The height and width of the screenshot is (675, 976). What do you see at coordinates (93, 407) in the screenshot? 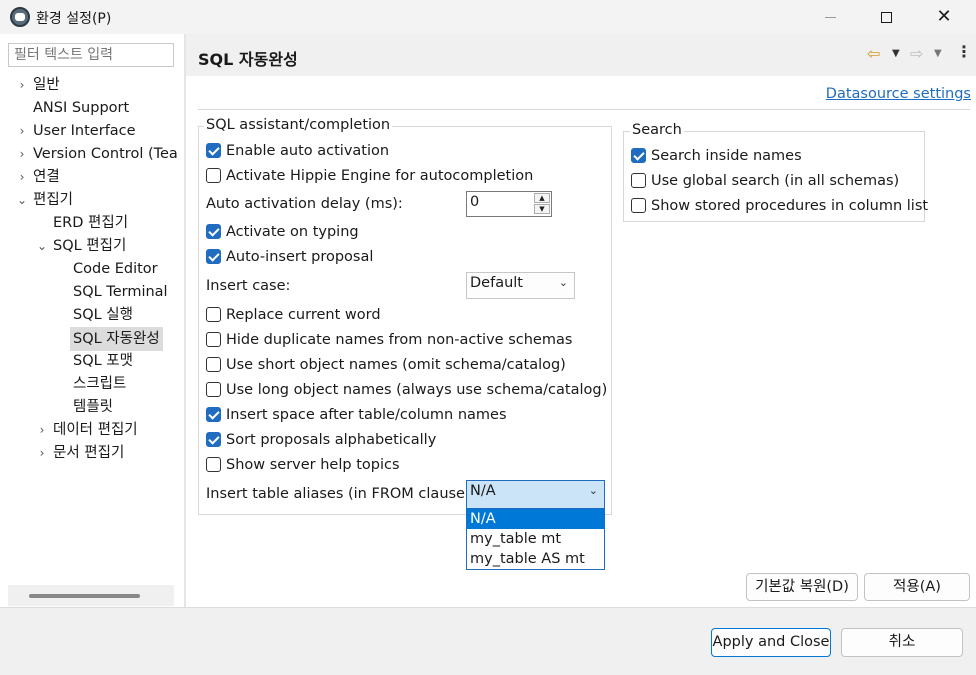
I see `tree-item-label: 템플릿` at bounding box center [93, 407].